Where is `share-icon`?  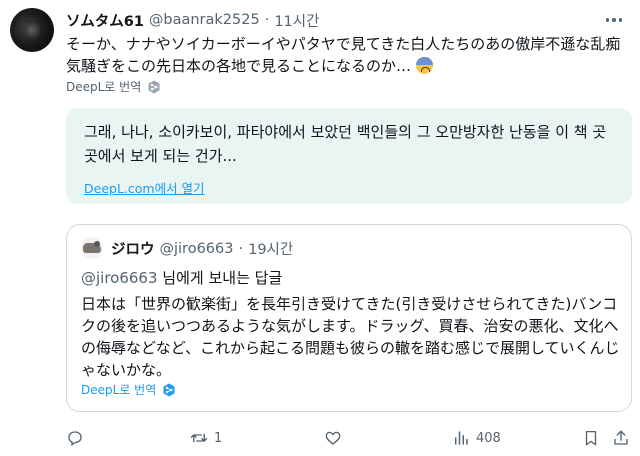 share-icon is located at coordinates (621, 437).